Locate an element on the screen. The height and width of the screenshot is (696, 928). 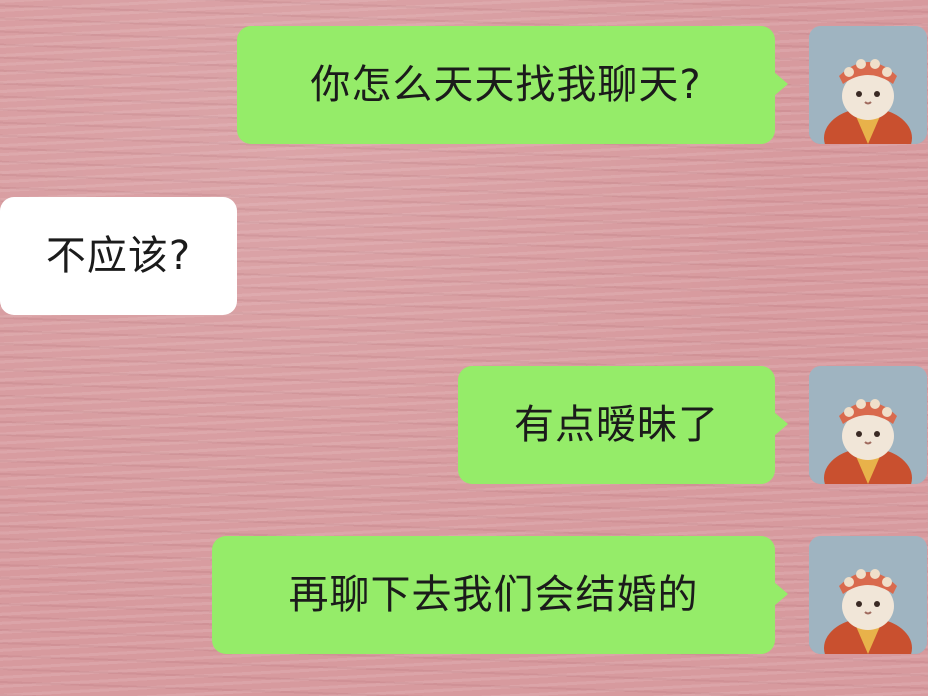
message-bubble-sent: 你怎么天天找我聊天? is located at coordinates (506, 85).